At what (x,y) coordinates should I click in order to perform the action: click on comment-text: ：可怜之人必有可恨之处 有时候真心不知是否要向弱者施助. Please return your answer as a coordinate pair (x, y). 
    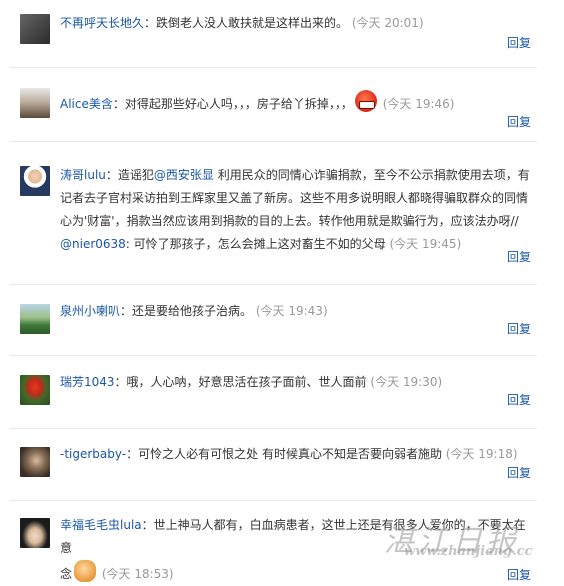
    Looking at the image, I should click on (284, 454).